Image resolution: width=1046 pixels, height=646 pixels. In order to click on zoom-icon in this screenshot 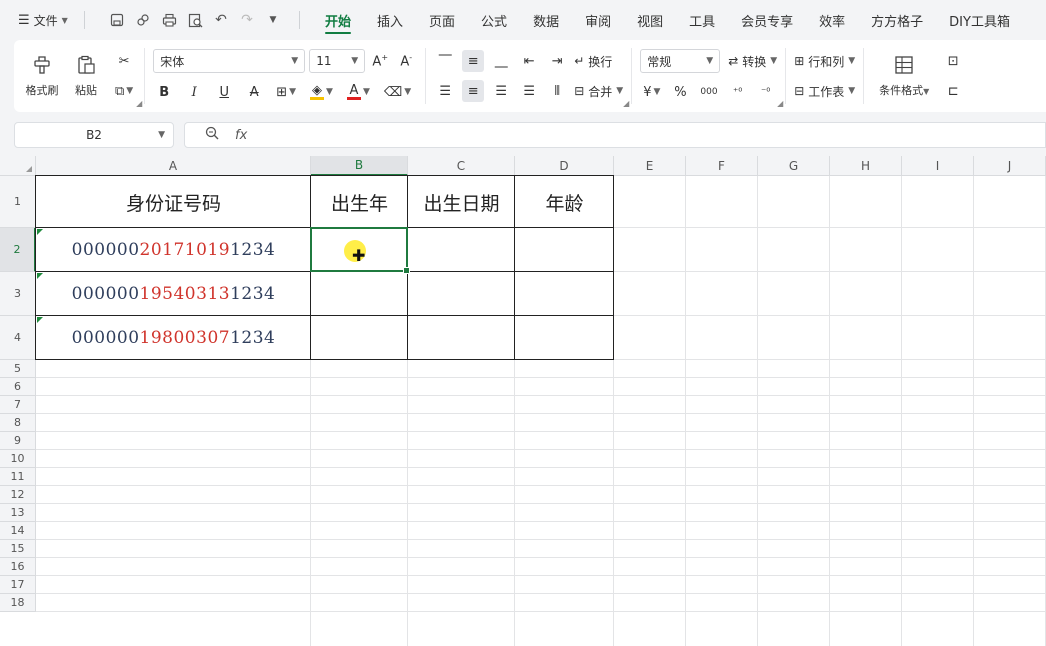, I will do `click(212, 135)`.